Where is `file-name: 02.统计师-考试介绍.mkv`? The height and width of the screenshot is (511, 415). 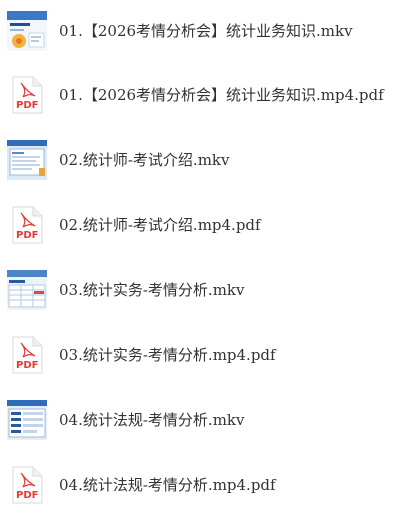 file-name: 02.统计师-考试介绍.mkv is located at coordinates (144, 160).